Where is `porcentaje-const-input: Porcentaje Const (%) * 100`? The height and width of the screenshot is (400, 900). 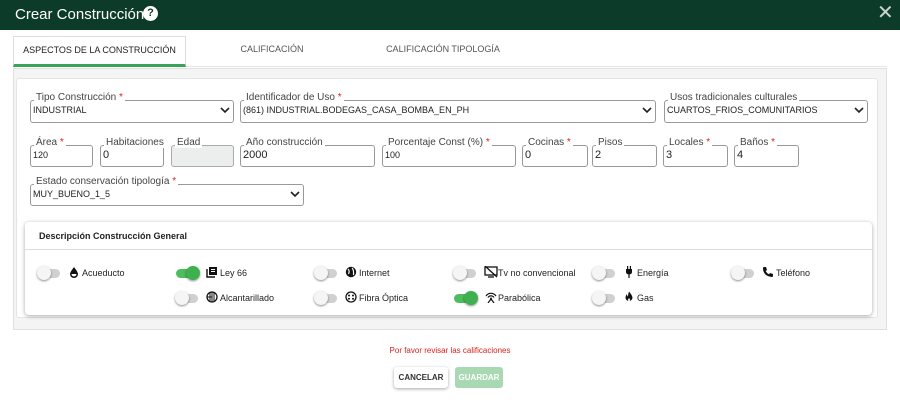 porcentaje-const-input: Porcentaje Const (%) * 100 is located at coordinates (449, 152).